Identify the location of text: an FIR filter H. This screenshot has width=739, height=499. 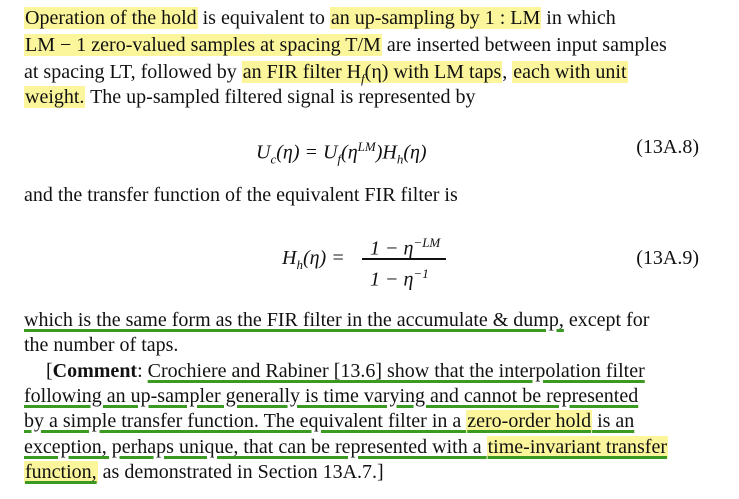
(302, 72).